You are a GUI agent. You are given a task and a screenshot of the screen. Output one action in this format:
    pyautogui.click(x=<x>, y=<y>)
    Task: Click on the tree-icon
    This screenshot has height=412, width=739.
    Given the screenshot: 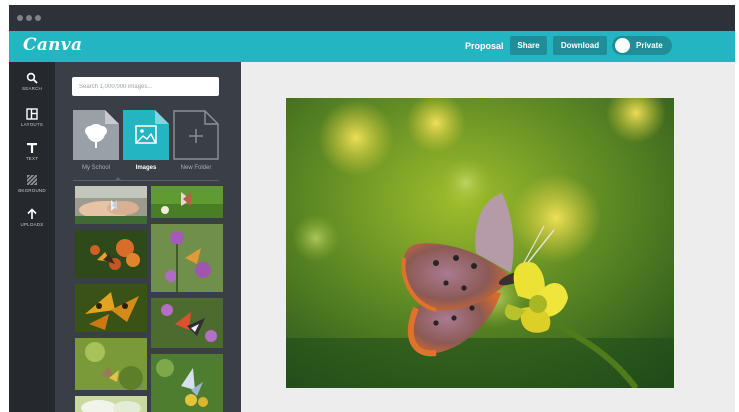 What is the action you would take?
    pyautogui.click(x=96, y=135)
    